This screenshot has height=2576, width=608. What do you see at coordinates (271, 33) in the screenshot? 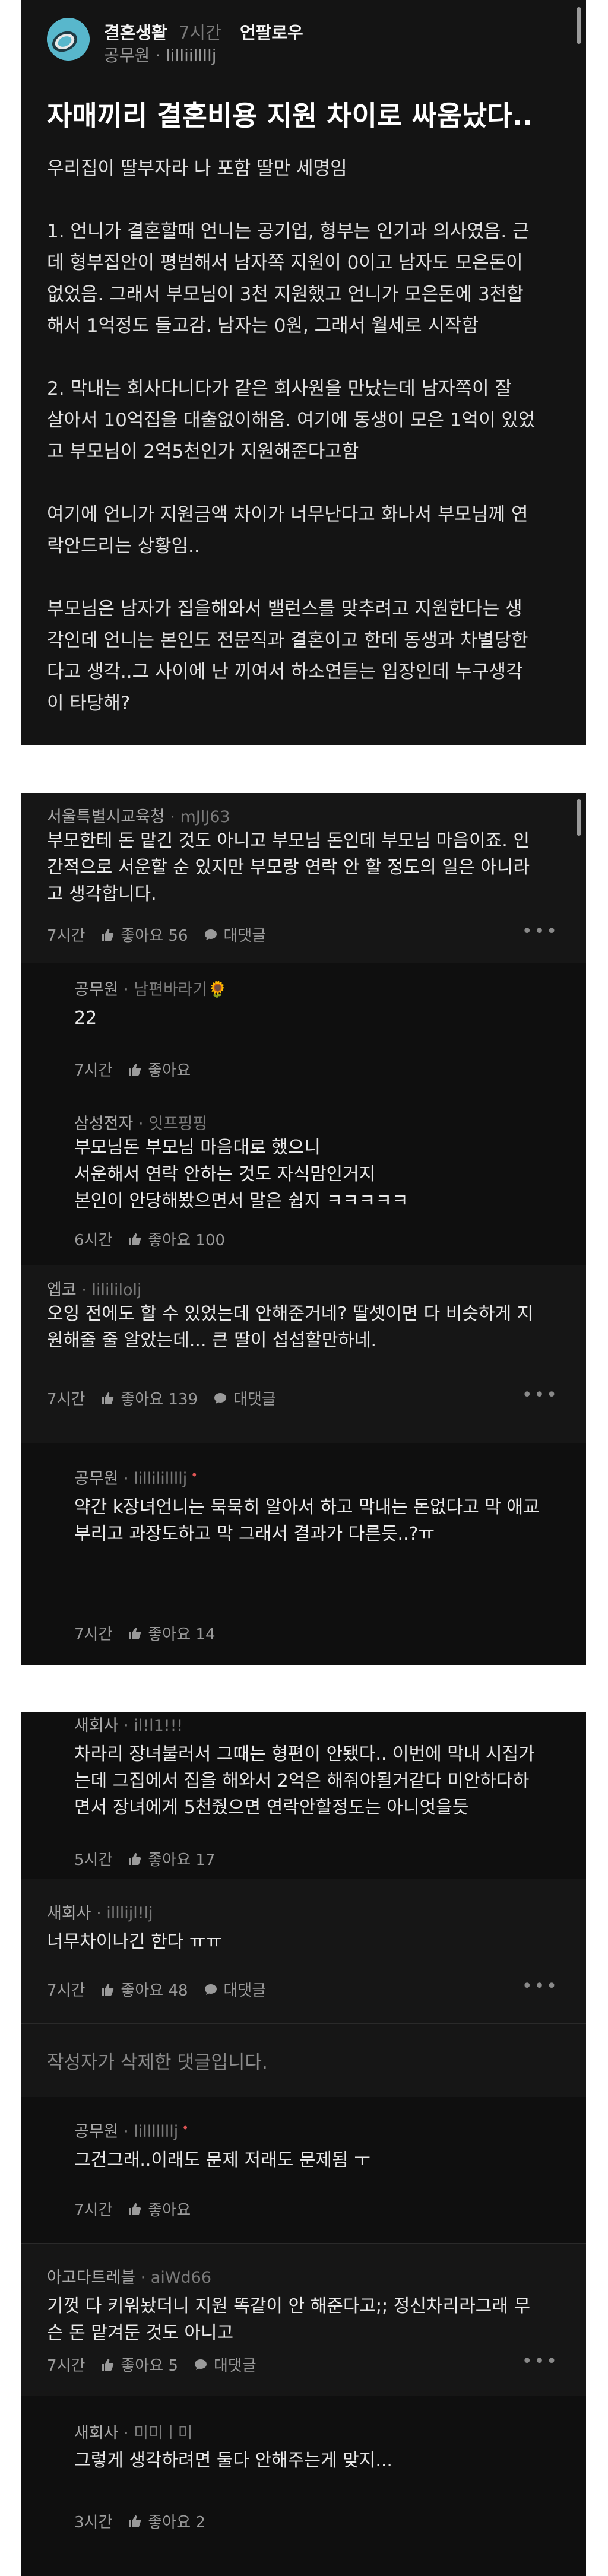
I see `unfollow-button: 언팔로우` at bounding box center [271, 33].